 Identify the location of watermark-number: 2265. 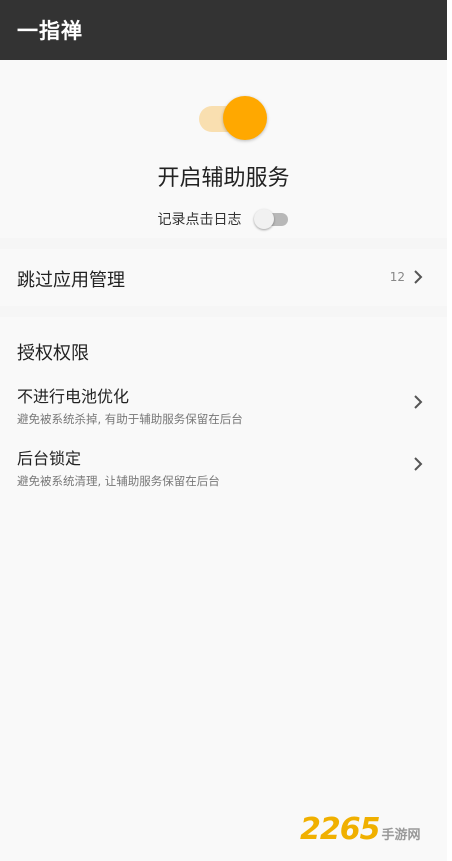
(340, 829).